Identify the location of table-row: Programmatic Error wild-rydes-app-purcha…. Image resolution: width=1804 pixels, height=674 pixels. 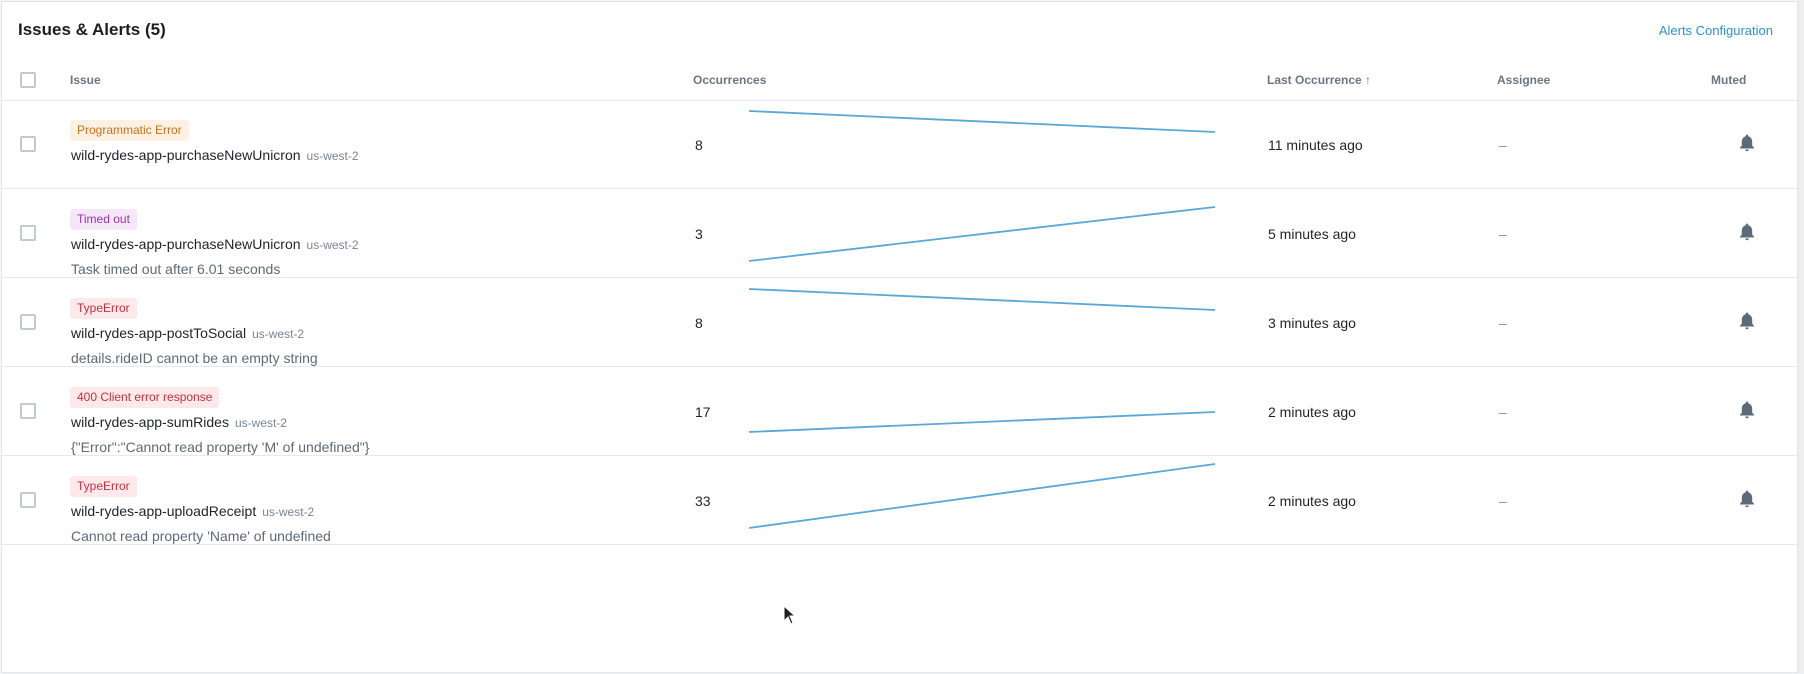
(900, 144).